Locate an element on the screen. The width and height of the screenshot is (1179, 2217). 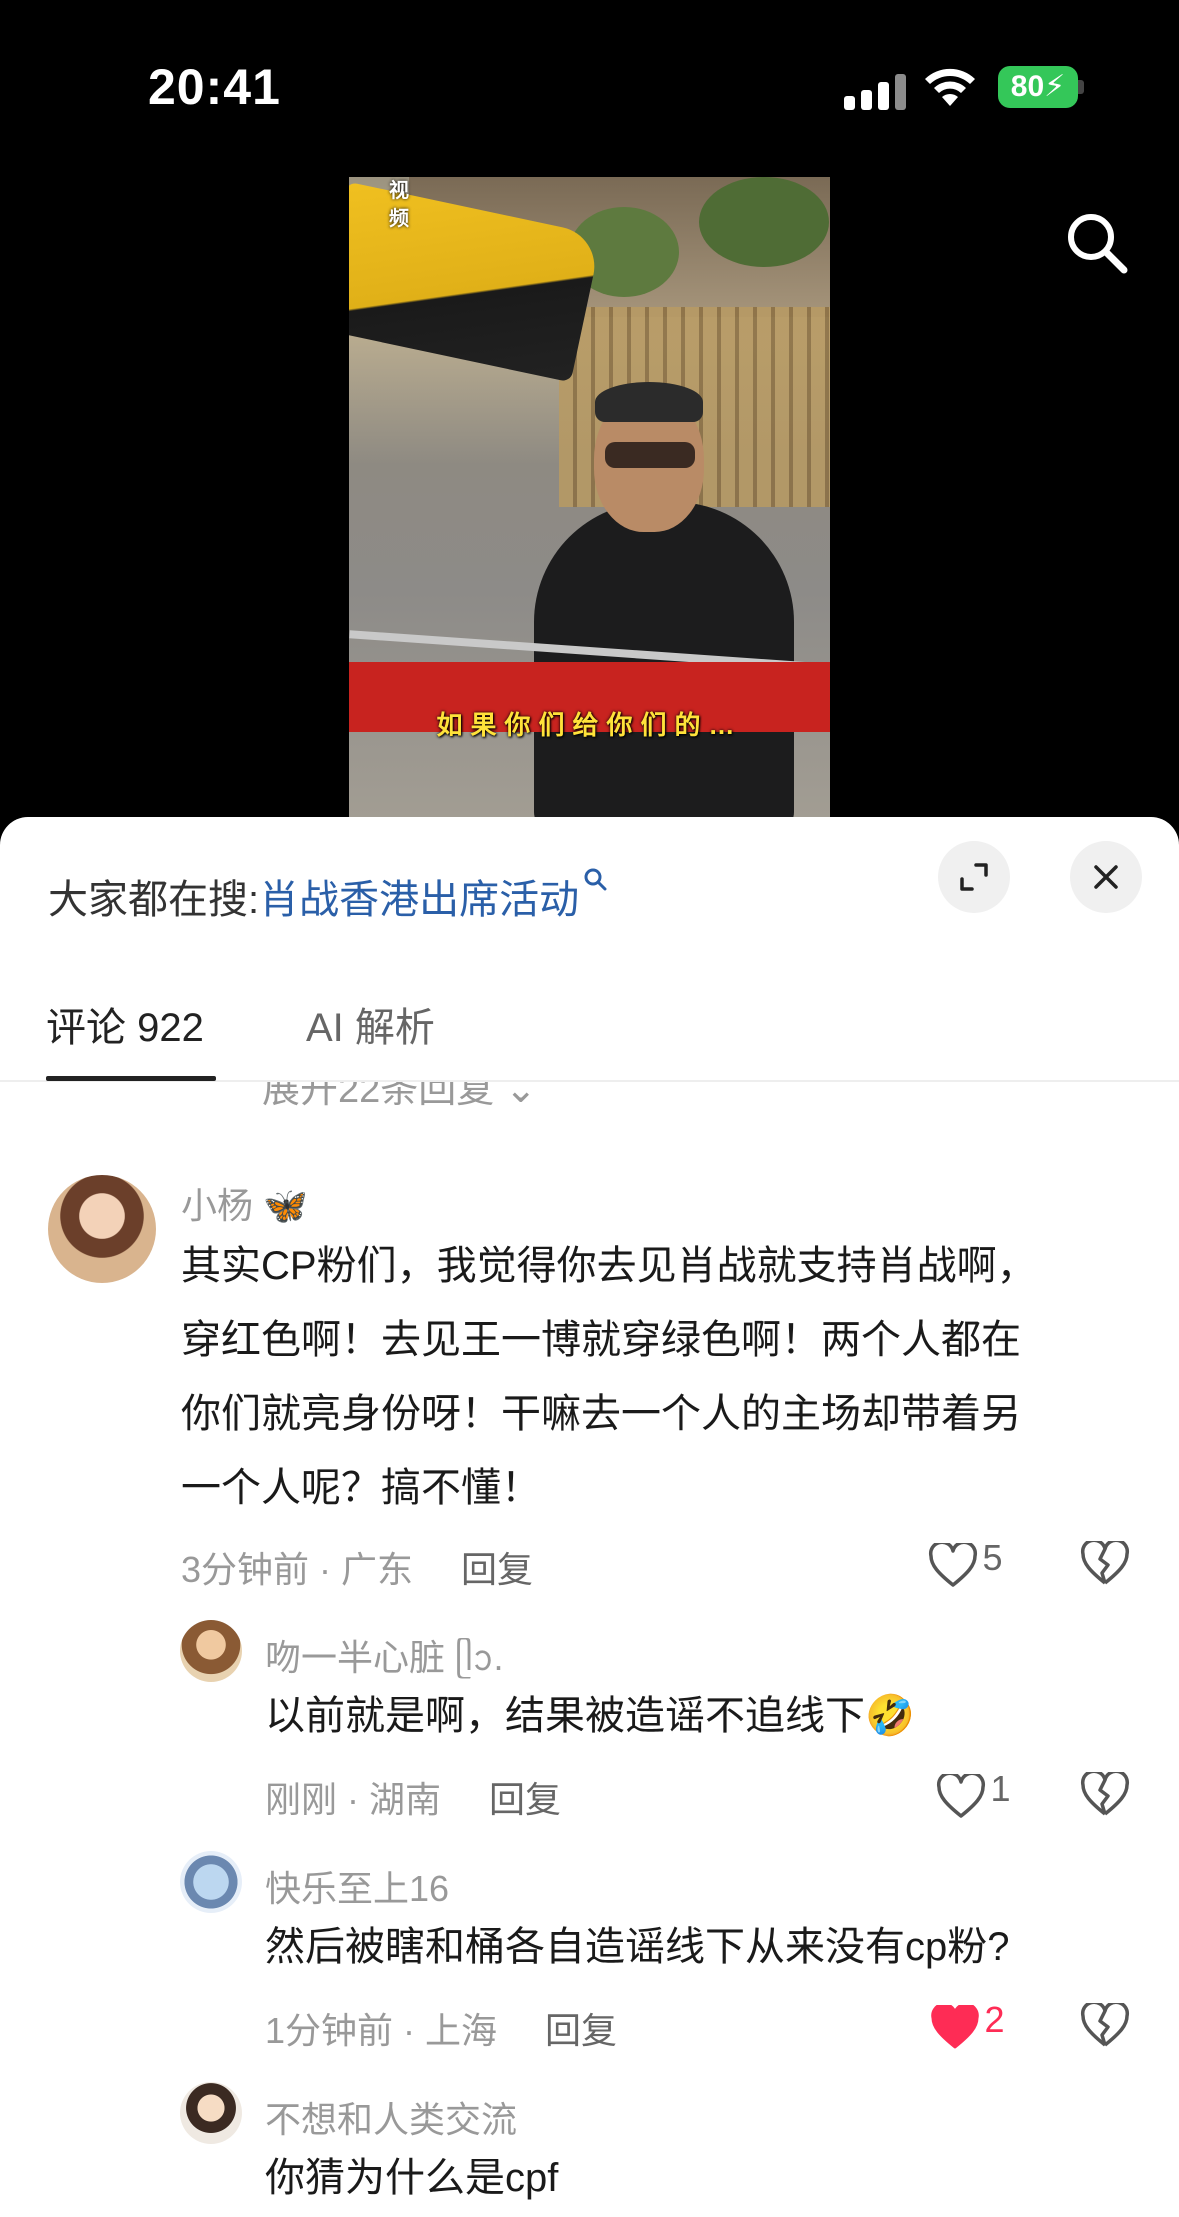
video-watermark: 视频 is located at coordinates (399, 205).